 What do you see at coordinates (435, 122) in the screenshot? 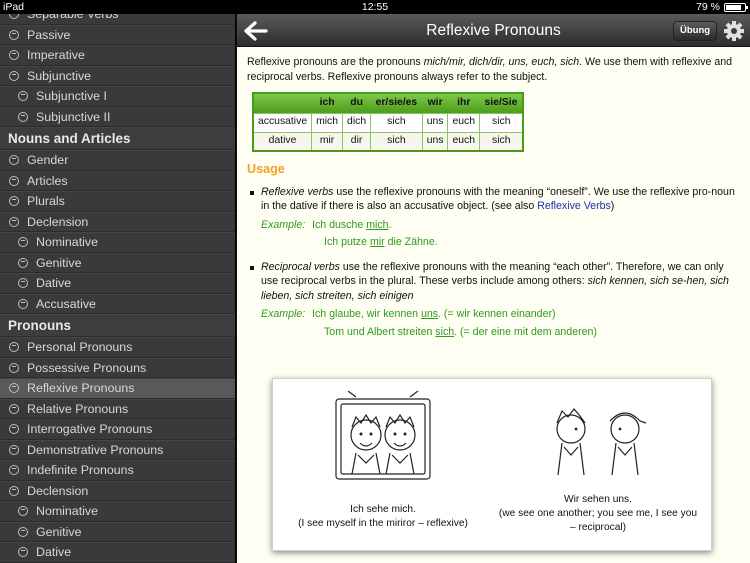
I see `table-cell: uns` at bounding box center [435, 122].